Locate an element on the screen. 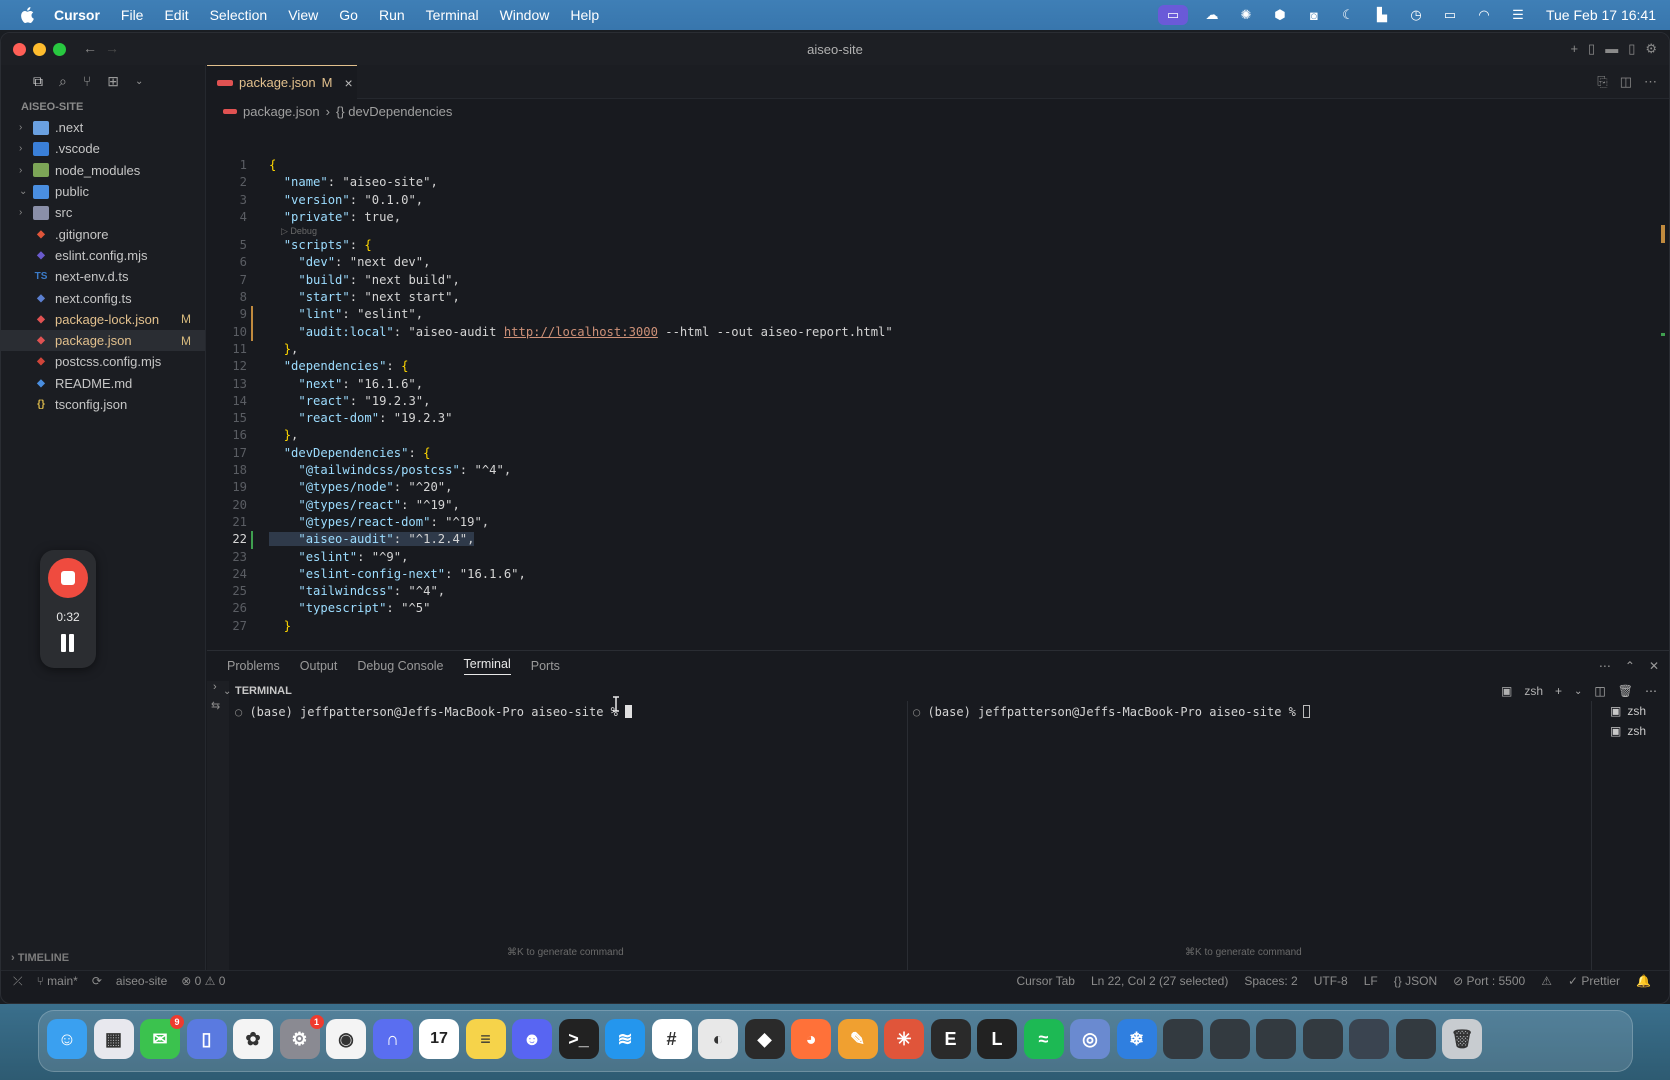 This screenshot has height=1080, width=1670. code-line: 12 "dependencies": { is located at coordinates (938, 366).